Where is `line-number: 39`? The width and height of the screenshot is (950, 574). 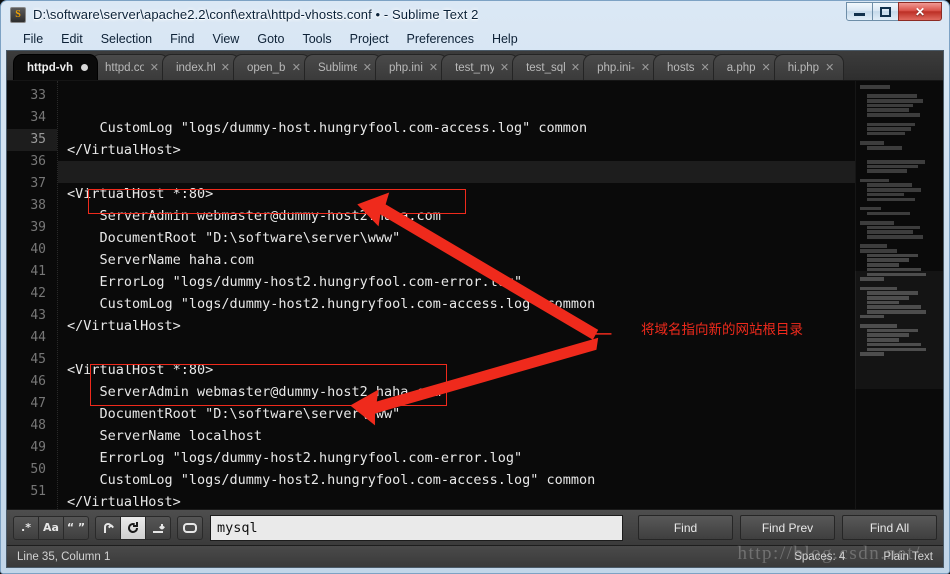 line-number: 39 is located at coordinates (38, 227).